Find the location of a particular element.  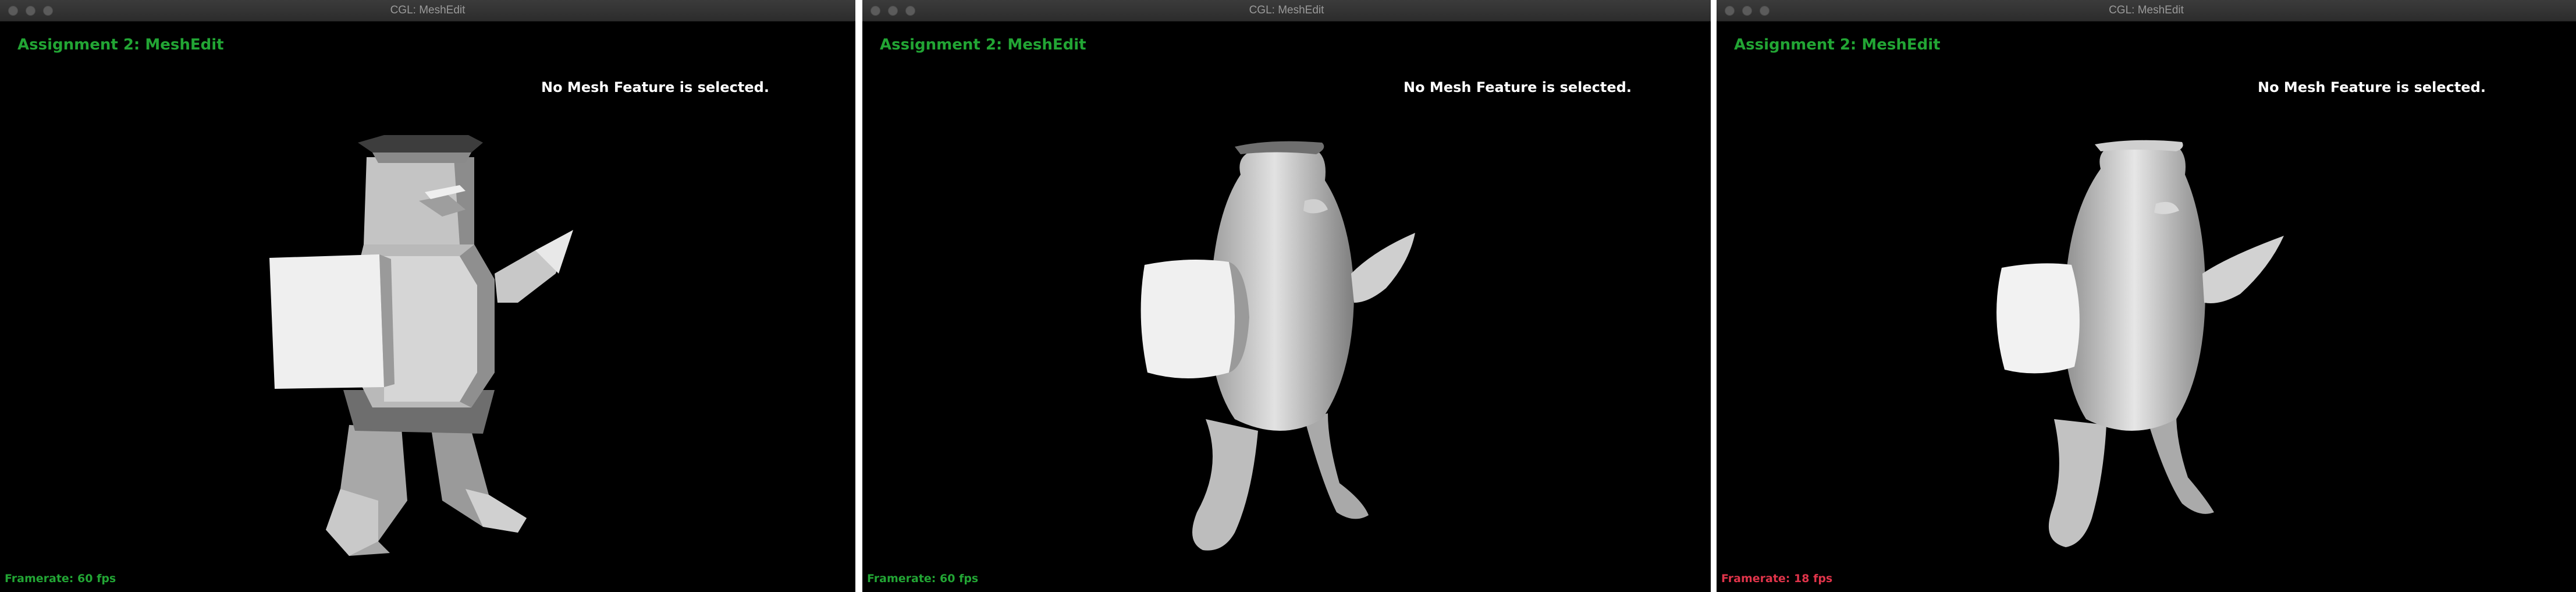

mesh-model-flat is located at coordinates (421, 345).